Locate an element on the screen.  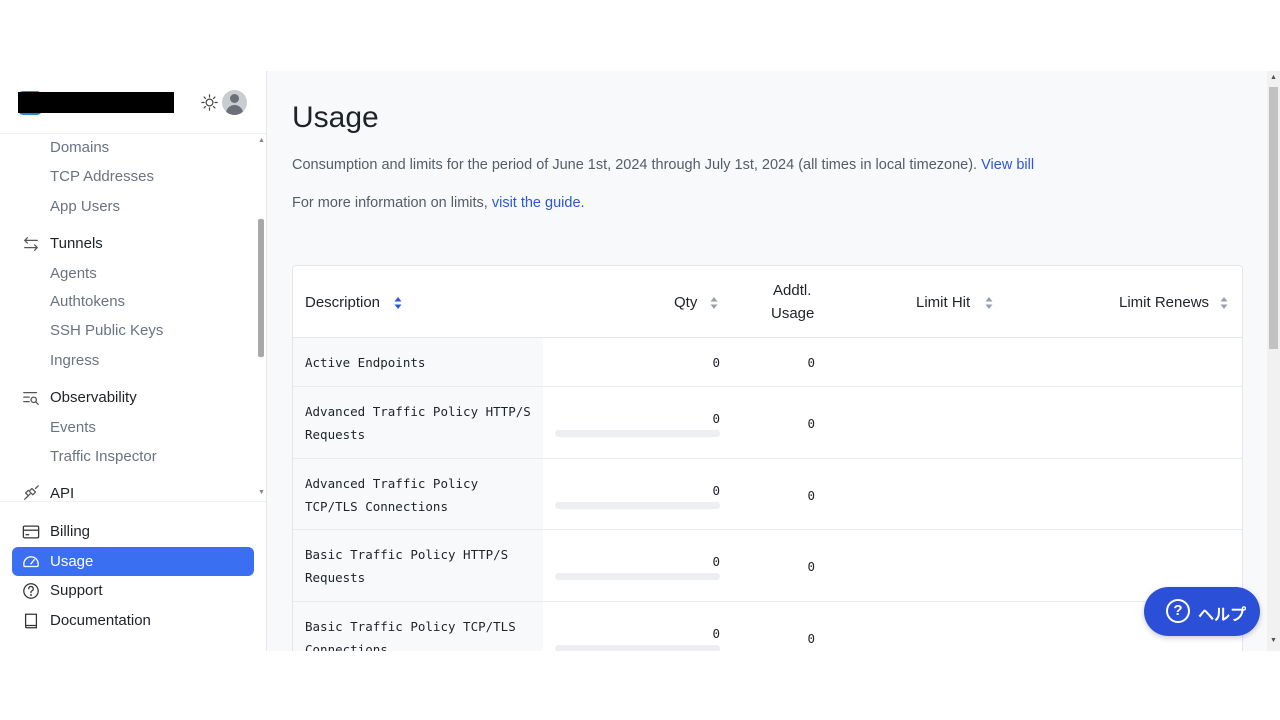
table-row: Active Endpoints 0 0 is located at coordinates (767, 362).